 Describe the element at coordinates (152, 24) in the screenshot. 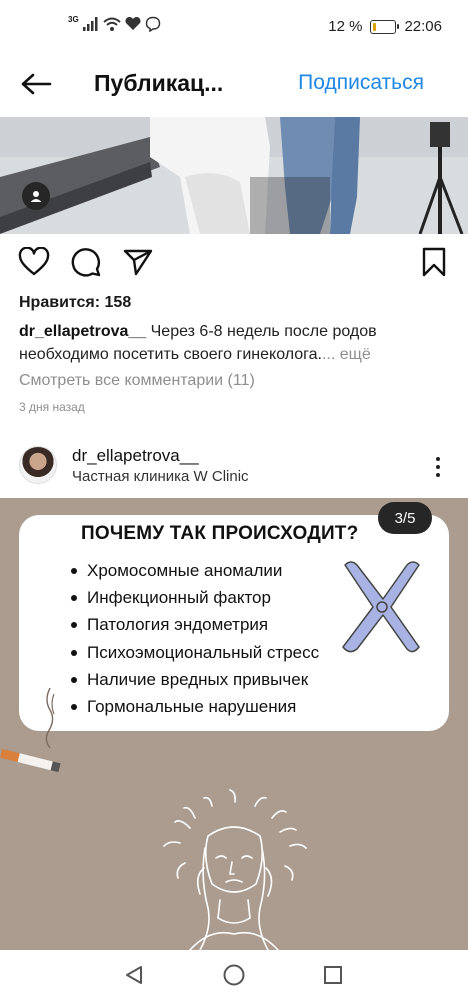

I see `viber-icon` at that location.